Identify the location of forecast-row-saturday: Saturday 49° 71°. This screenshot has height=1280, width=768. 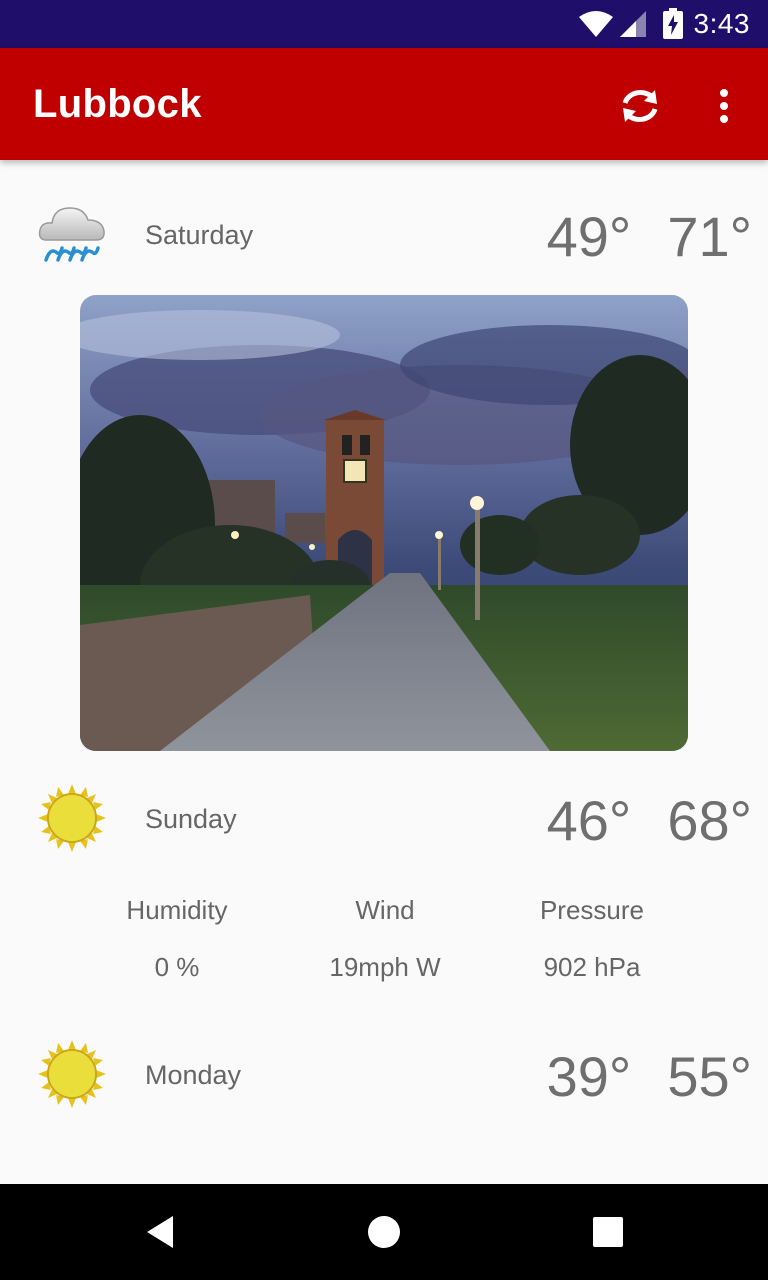
(384, 232).